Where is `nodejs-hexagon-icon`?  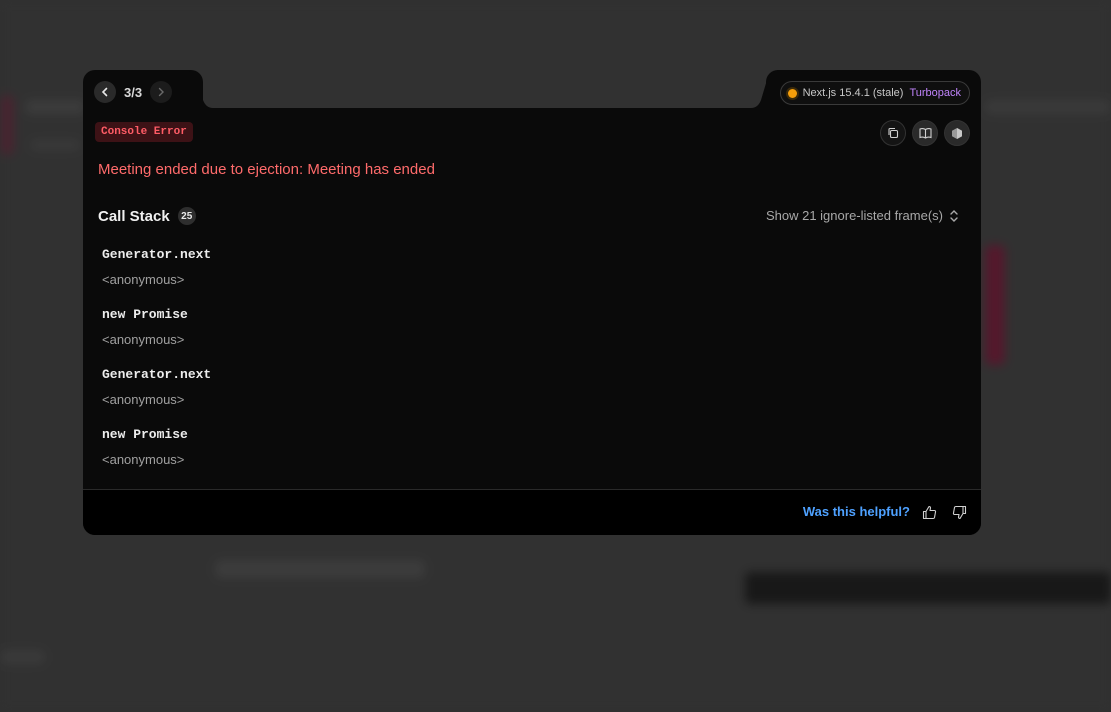
nodejs-hexagon-icon is located at coordinates (957, 133).